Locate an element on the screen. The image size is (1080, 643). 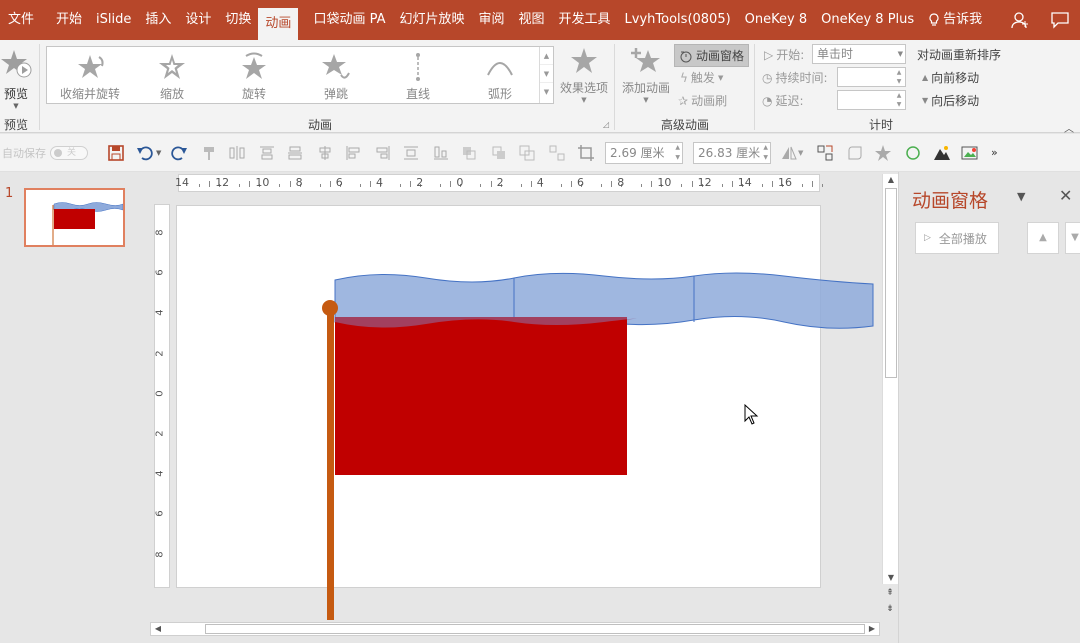
gallery-up-icon: ▲ is located at coordinates (546, 56).